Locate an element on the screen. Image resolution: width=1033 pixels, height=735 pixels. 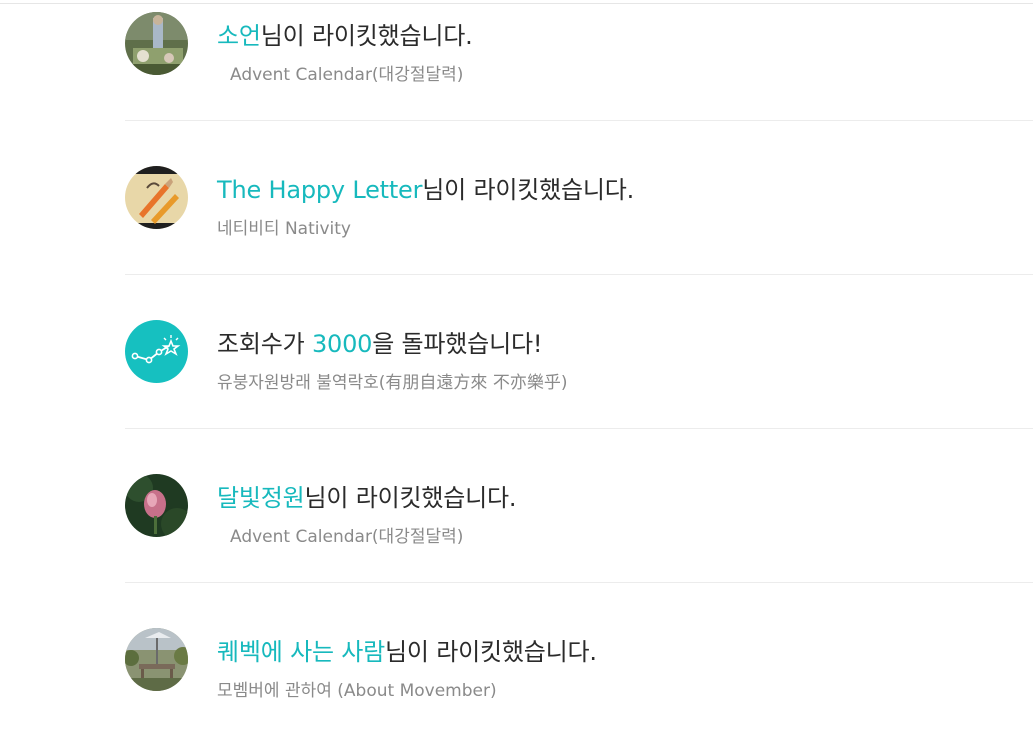
flower-photo-icon is located at coordinates (156, 505).